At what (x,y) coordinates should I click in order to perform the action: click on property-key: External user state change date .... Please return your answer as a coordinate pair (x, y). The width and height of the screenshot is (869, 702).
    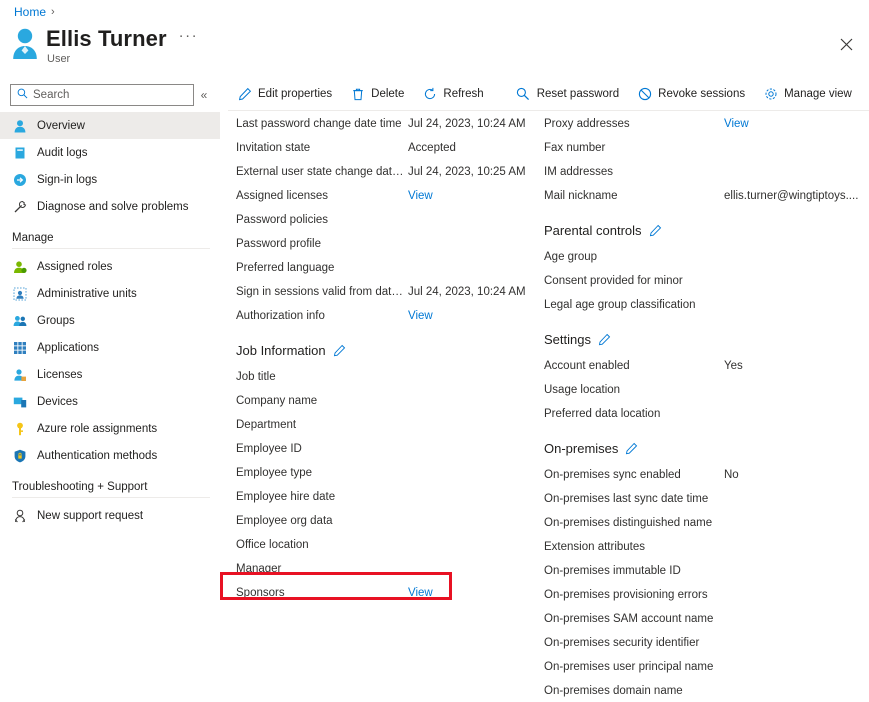
    Looking at the image, I should click on (322, 172).